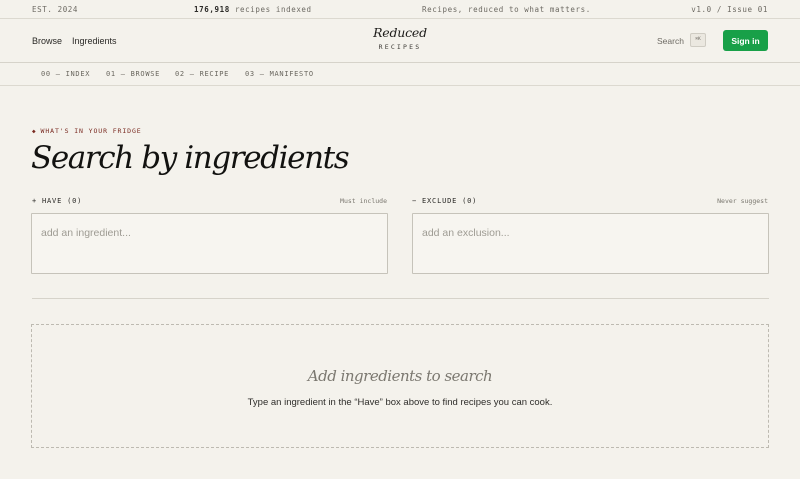 Image resolution: width=800 pixels, height=479 pixels. What do you see at coordinates (65, 74) in the screenshot?
I see `section-nav-index: 00 — INDEX` at bounding box center [65, 74].